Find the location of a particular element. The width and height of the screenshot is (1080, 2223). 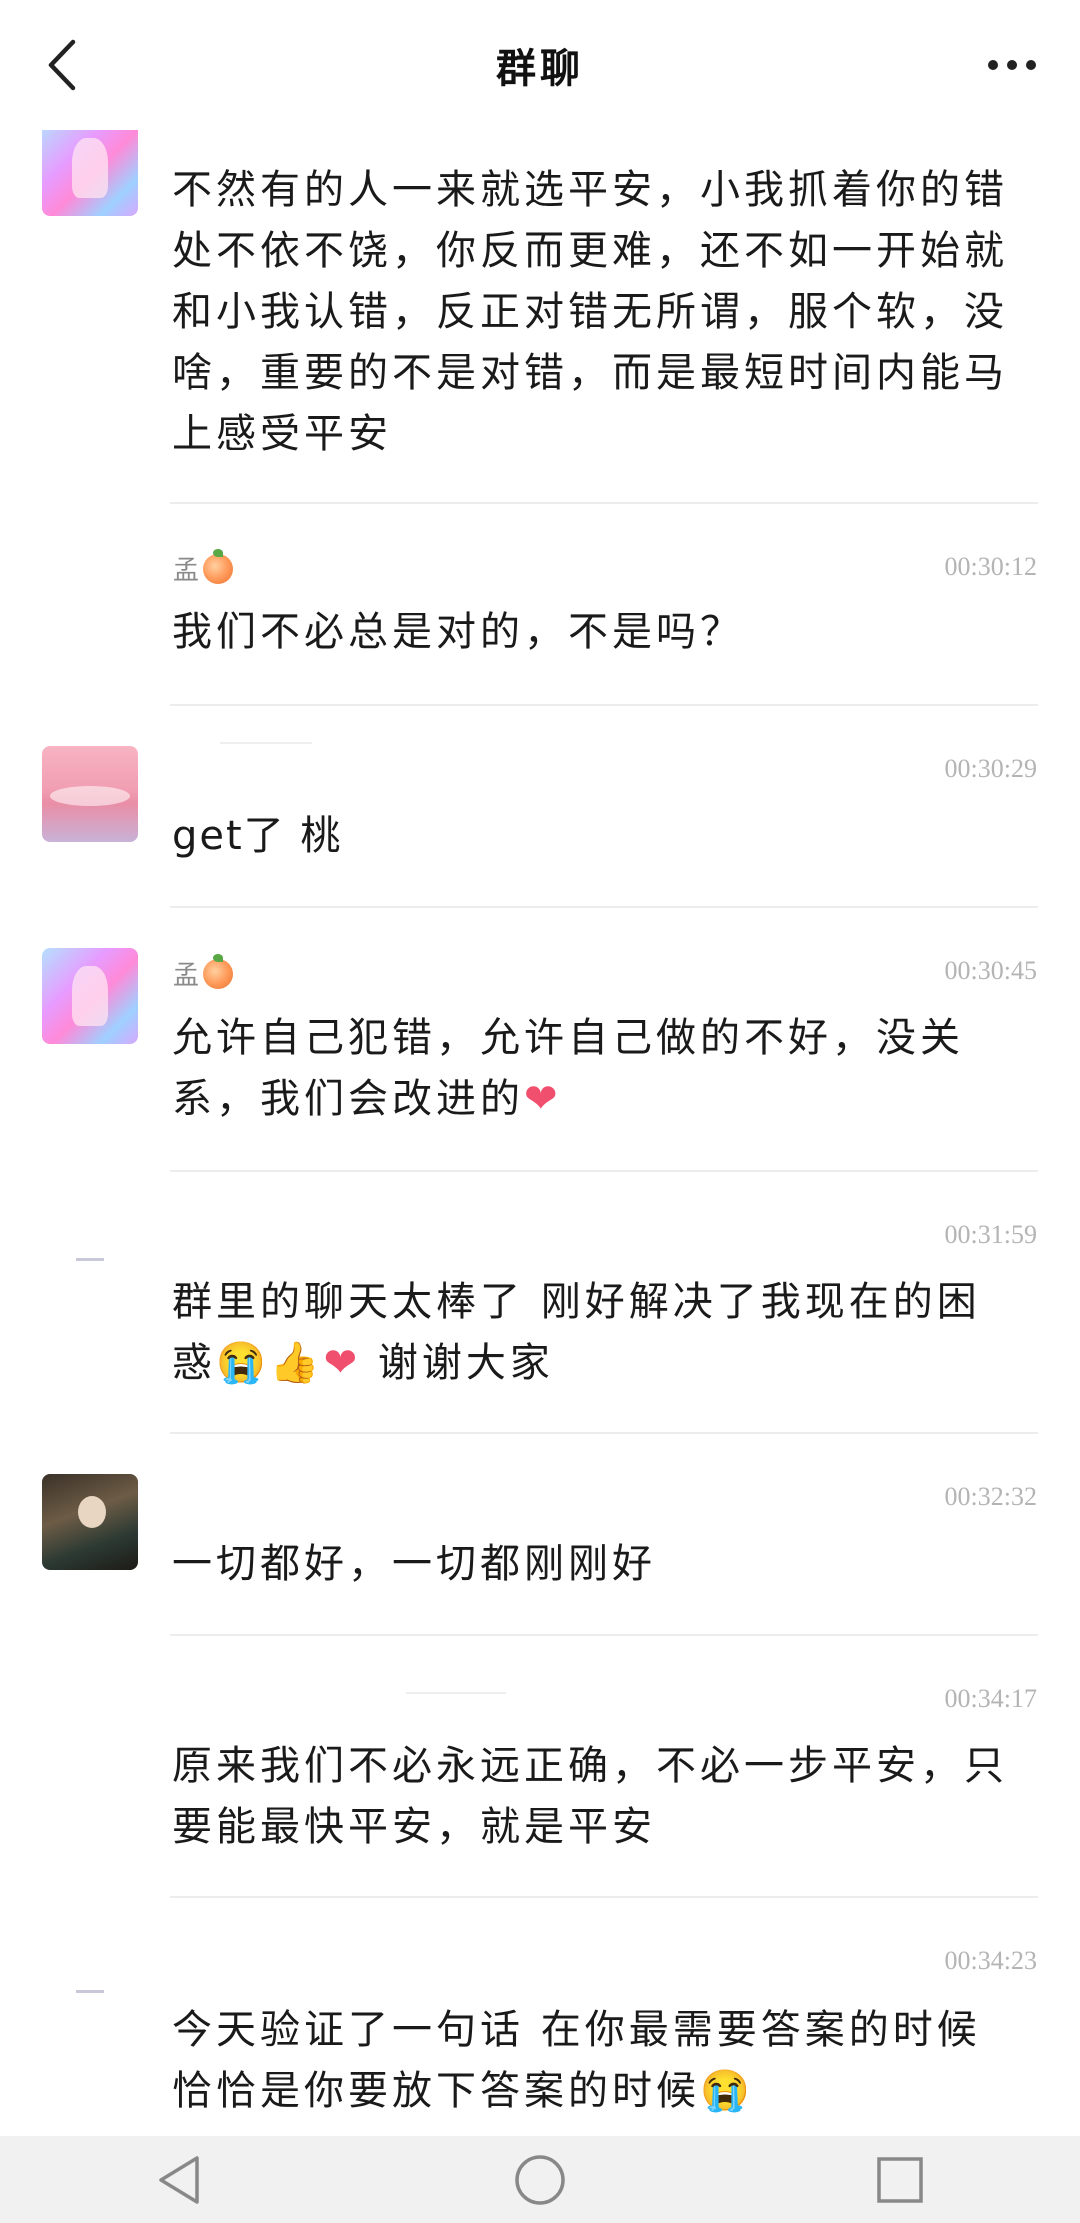

message-text-body: 允许自己犯错，允许自己做的不好，没关系，我们会改进的 is located at coordinates (568, 1068).